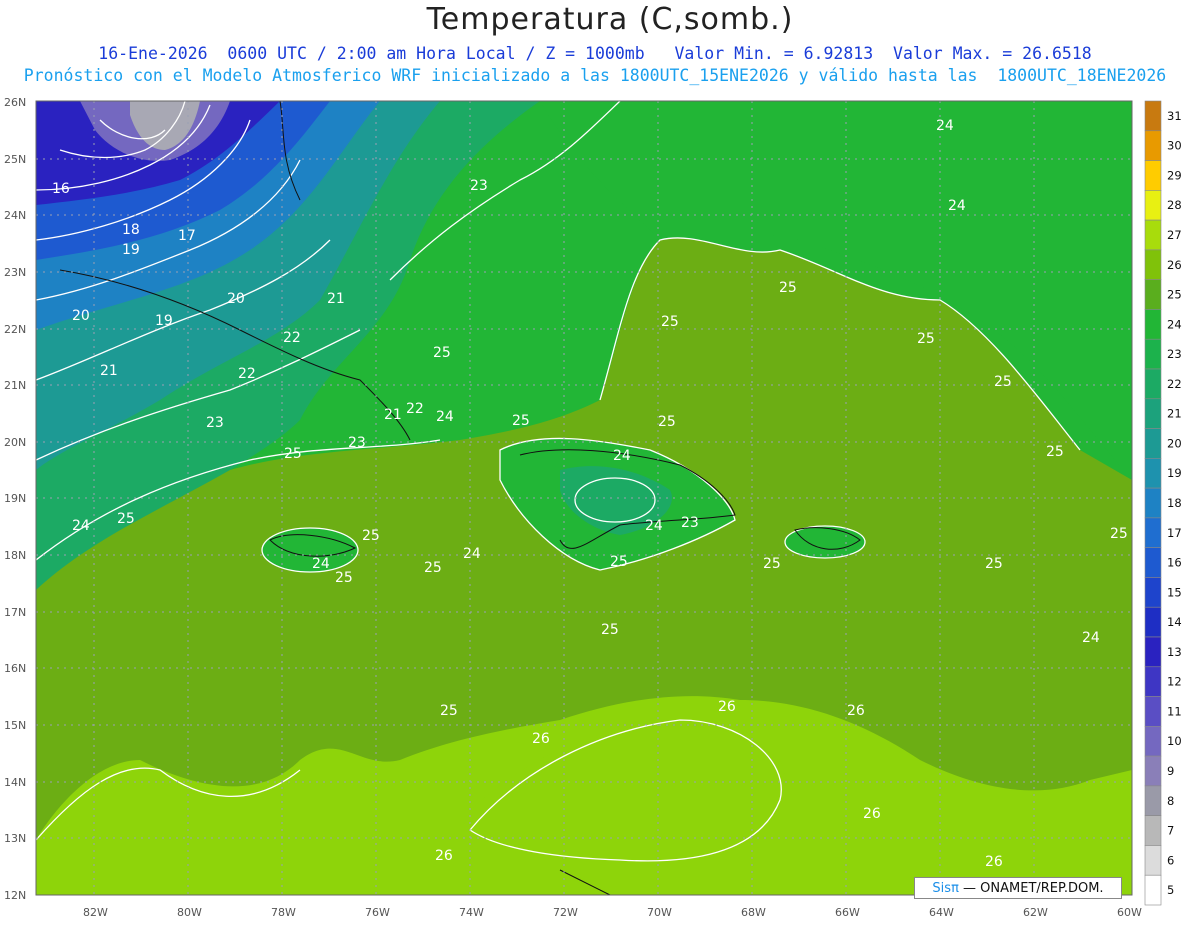 This screenshot has width=1200, height=927. Describe the element at coordinates (1035, 912) in the screenshot. I see `lon-label: 62W` at that location.